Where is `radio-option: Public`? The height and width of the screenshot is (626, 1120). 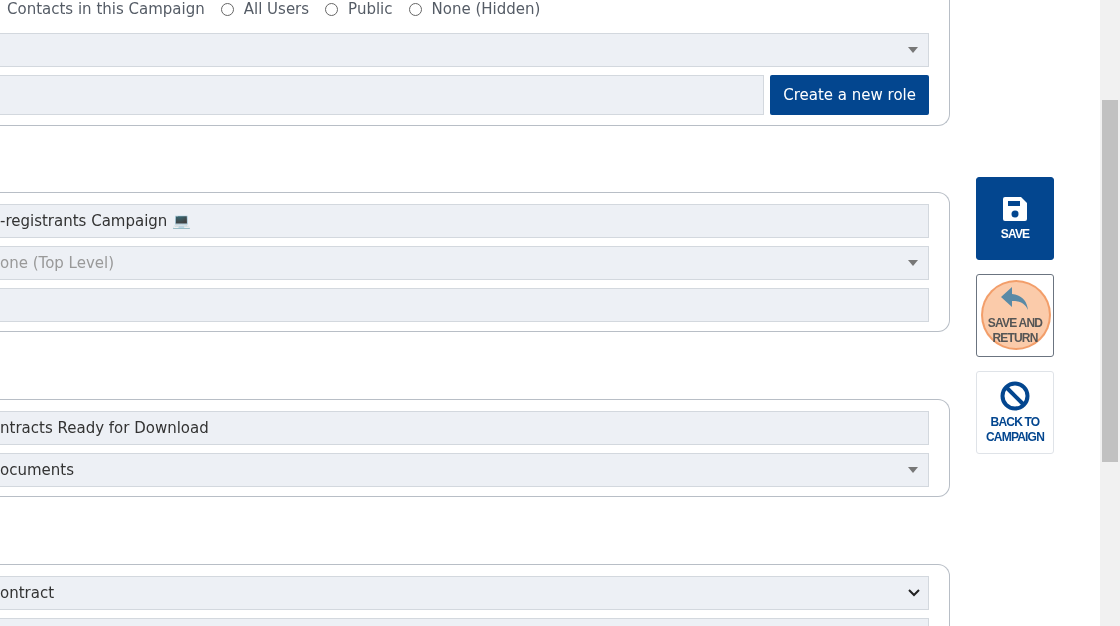 radio-option: Public is located at coordinates (359, 9).